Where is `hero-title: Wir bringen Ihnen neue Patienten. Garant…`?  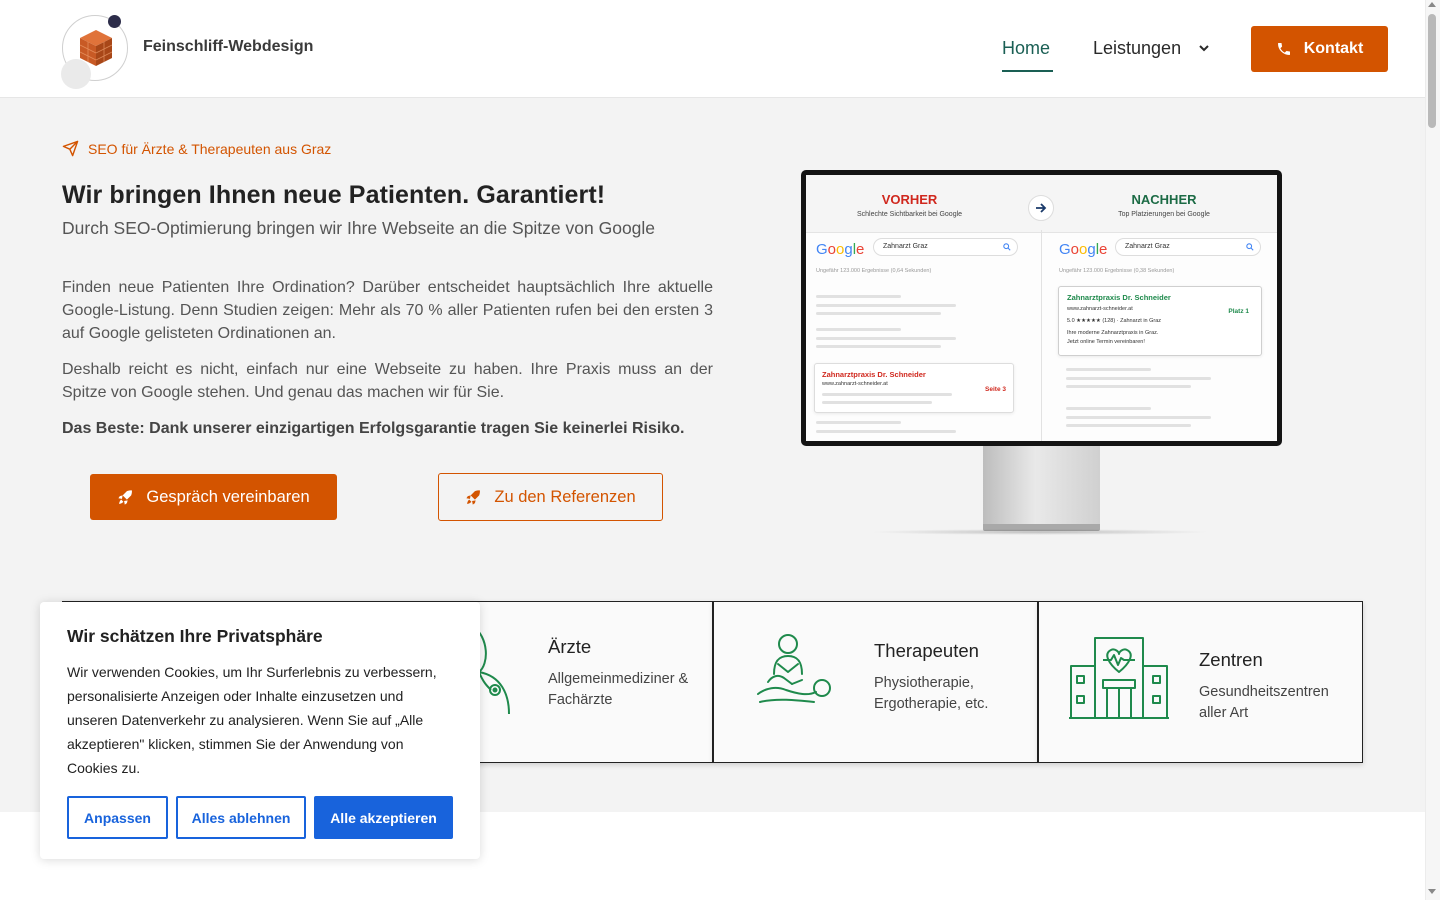 hero-title: Wir bringen Ihnen neue Patienten. Garant… is located at coordinates (334, 195).